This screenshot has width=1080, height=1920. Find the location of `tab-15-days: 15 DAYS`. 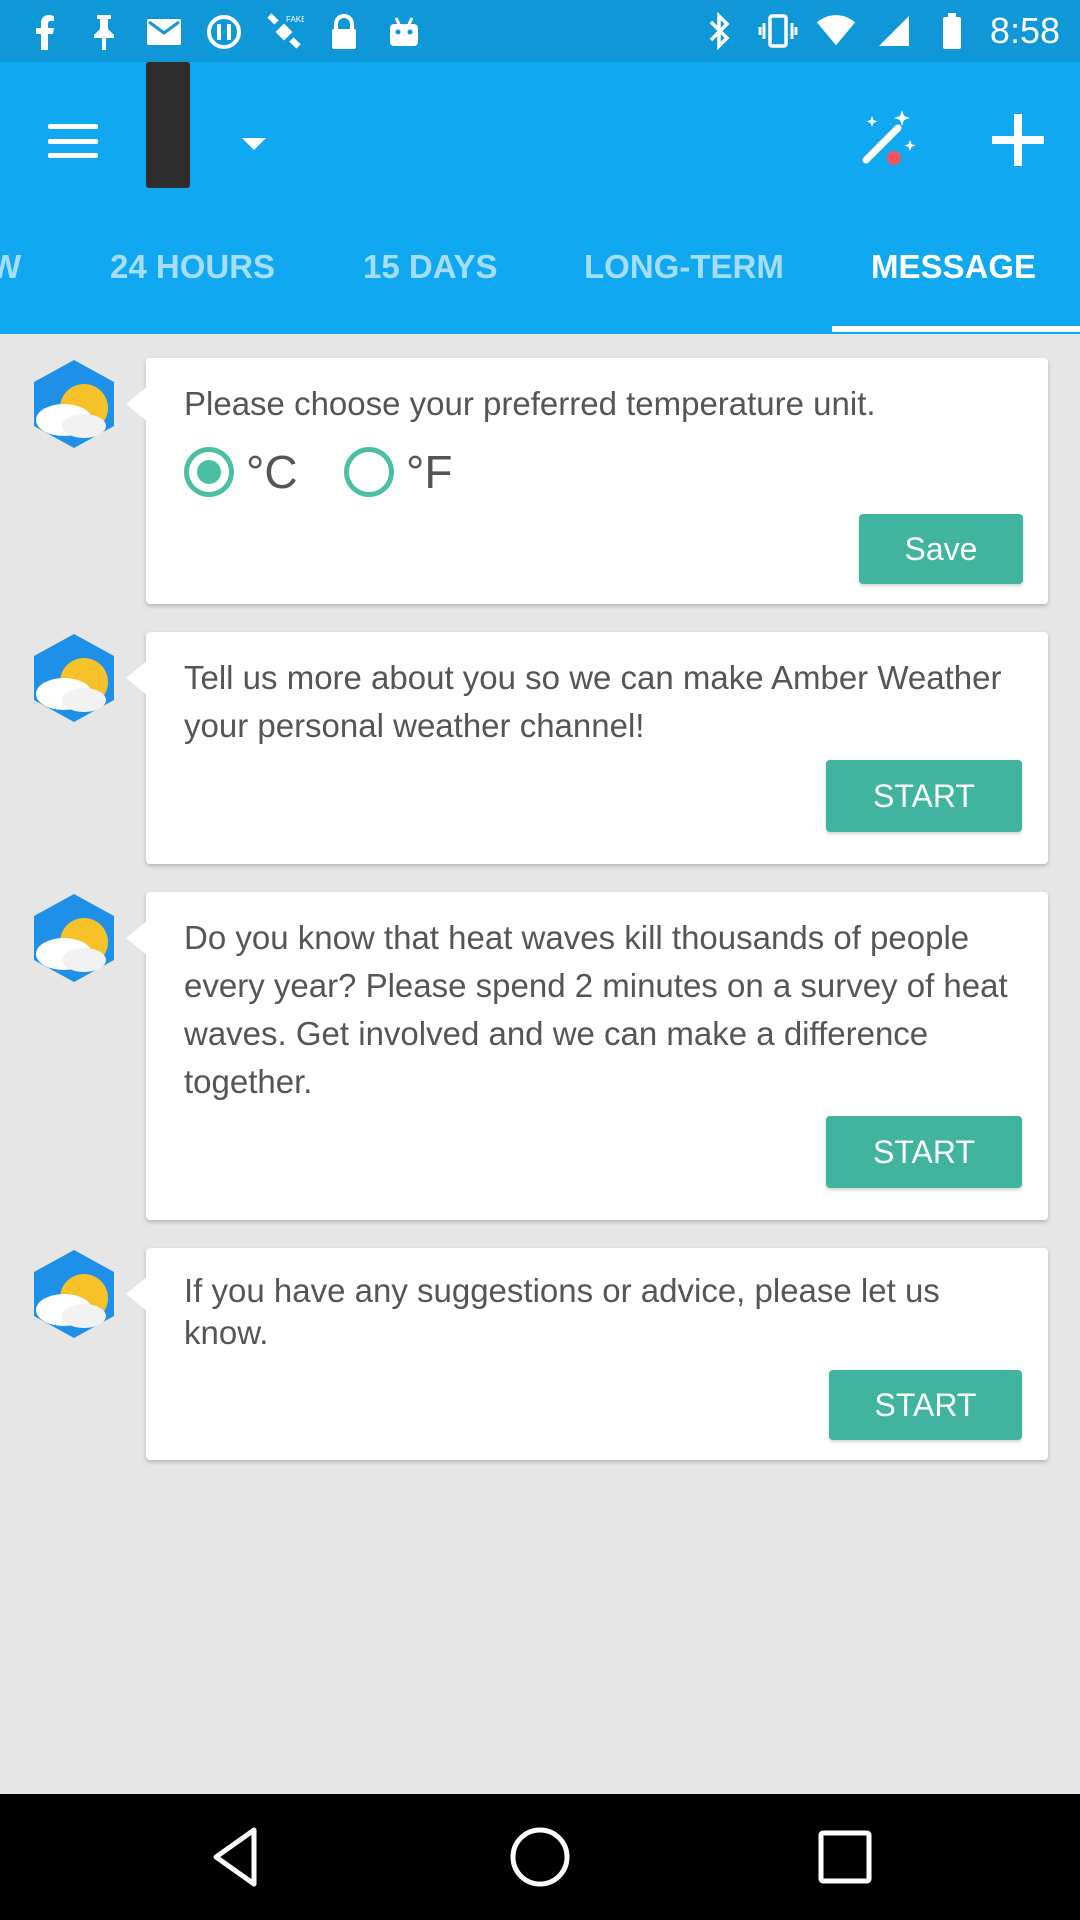

tab-15-days: 15 DAYS is located at coordinates (430, 278).